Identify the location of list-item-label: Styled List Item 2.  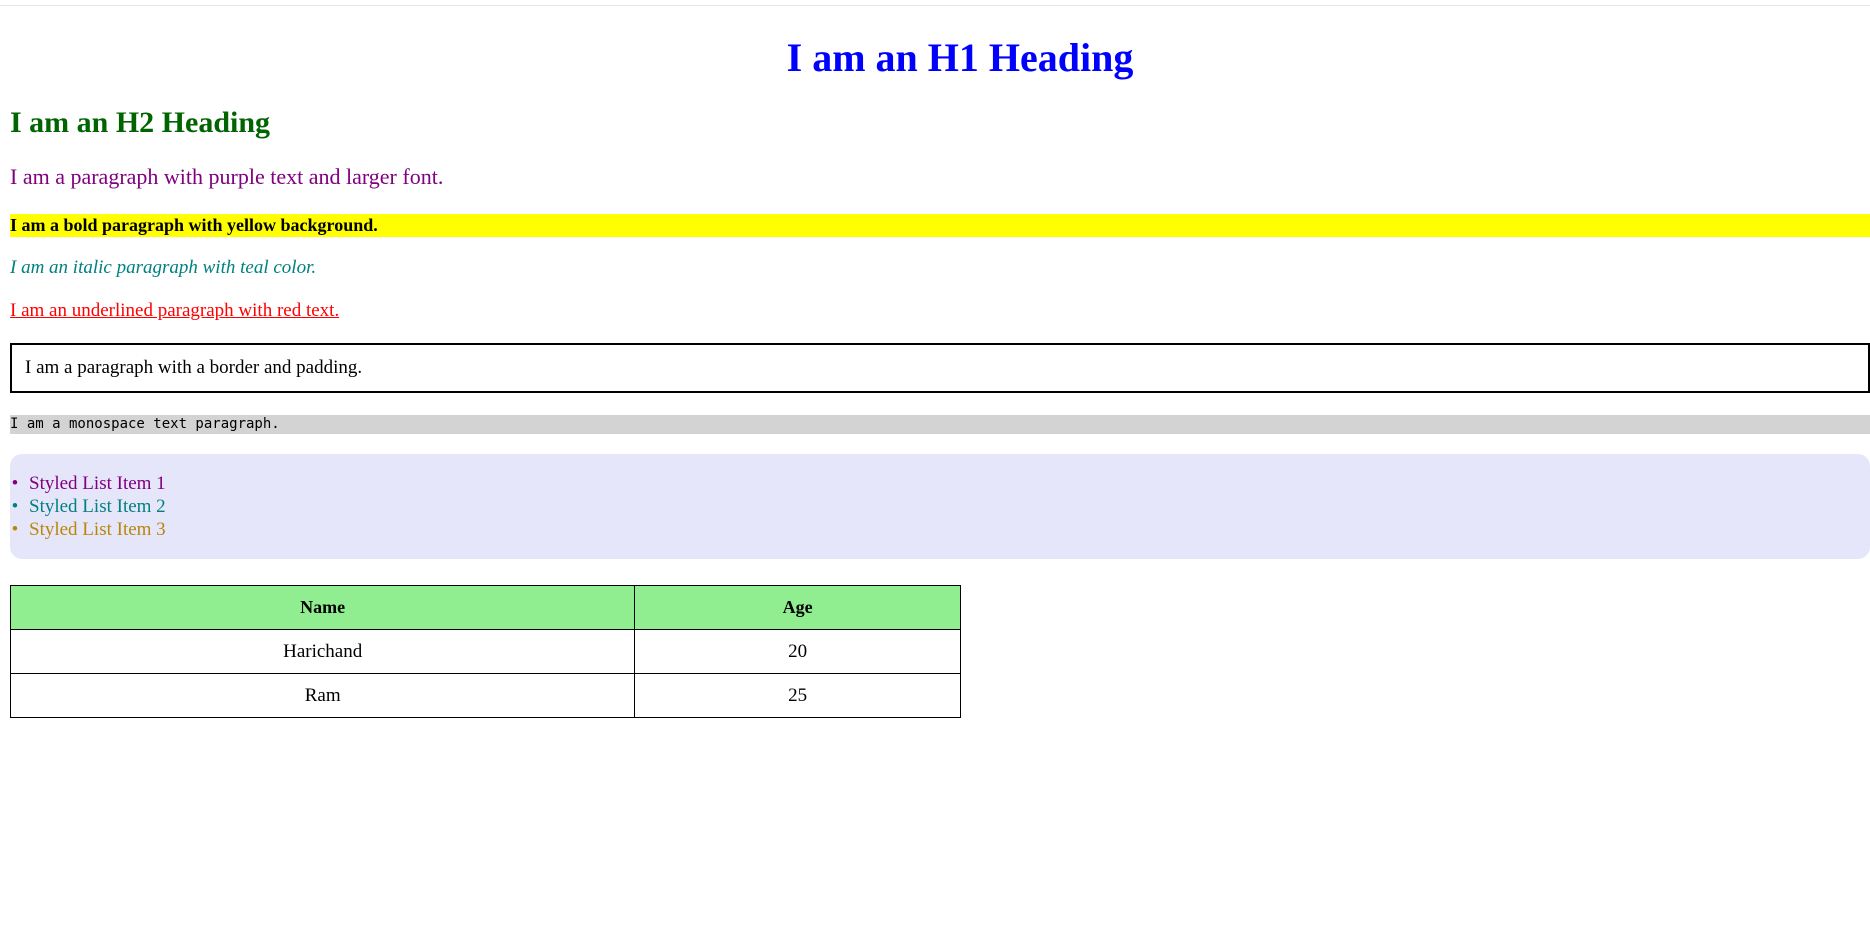
(97, 506).